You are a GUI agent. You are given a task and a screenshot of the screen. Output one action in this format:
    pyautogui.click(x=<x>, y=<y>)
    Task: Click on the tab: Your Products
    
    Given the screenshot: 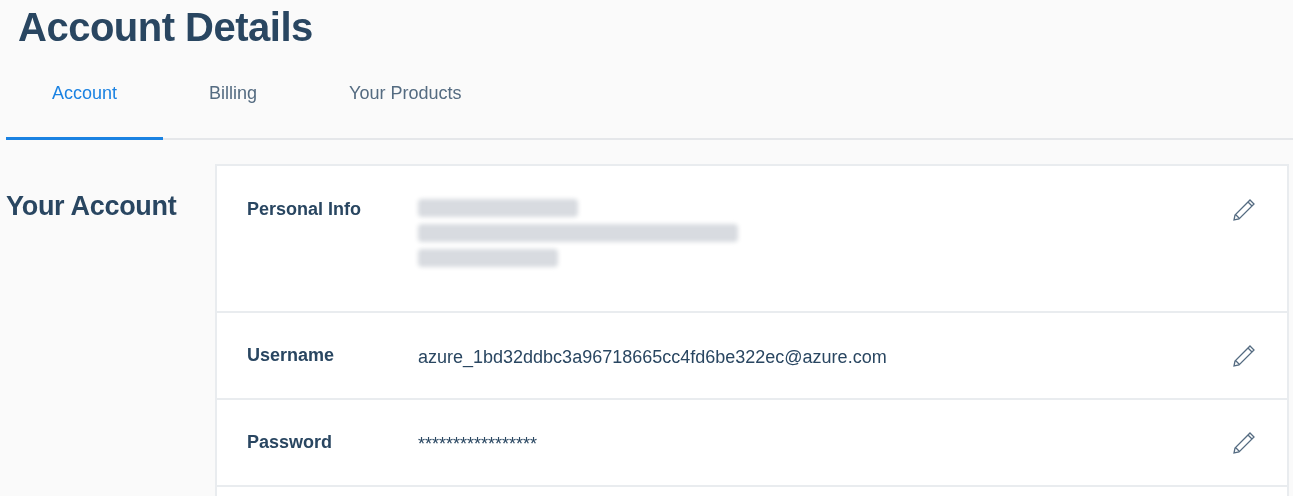 What is the action you would take?
    pyautogui.click(x=405, y=97)
    